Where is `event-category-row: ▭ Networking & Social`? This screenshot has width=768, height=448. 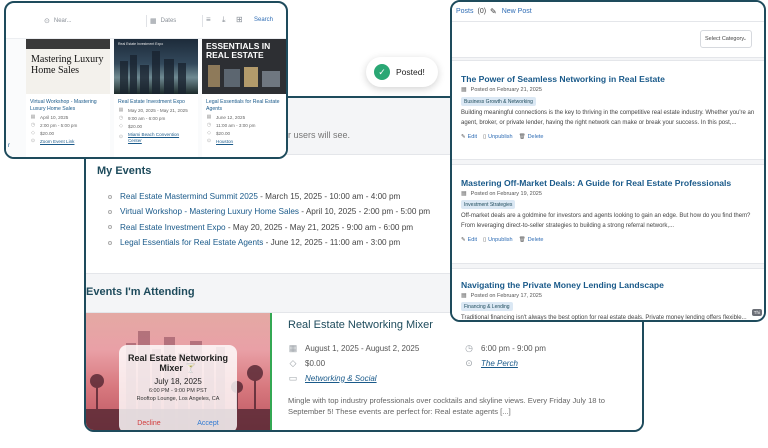 event-category-row: ▭ Networking & Social is located at coordinates (332, 378).